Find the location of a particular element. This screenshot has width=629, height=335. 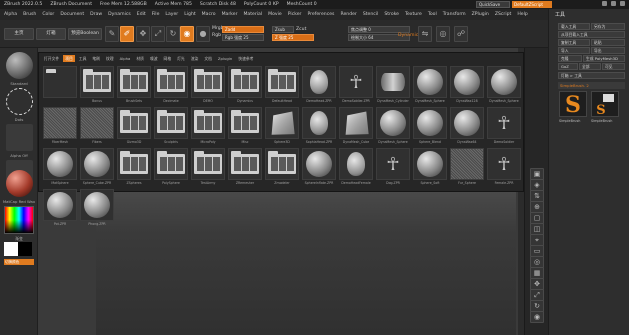

dock-solo-button: ◉ is located at coordinates (537, 317).